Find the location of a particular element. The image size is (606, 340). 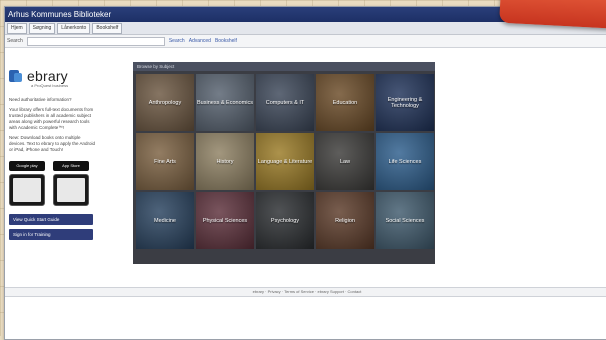

subject-tile-label: Religion is located at coordinates (345, 220).